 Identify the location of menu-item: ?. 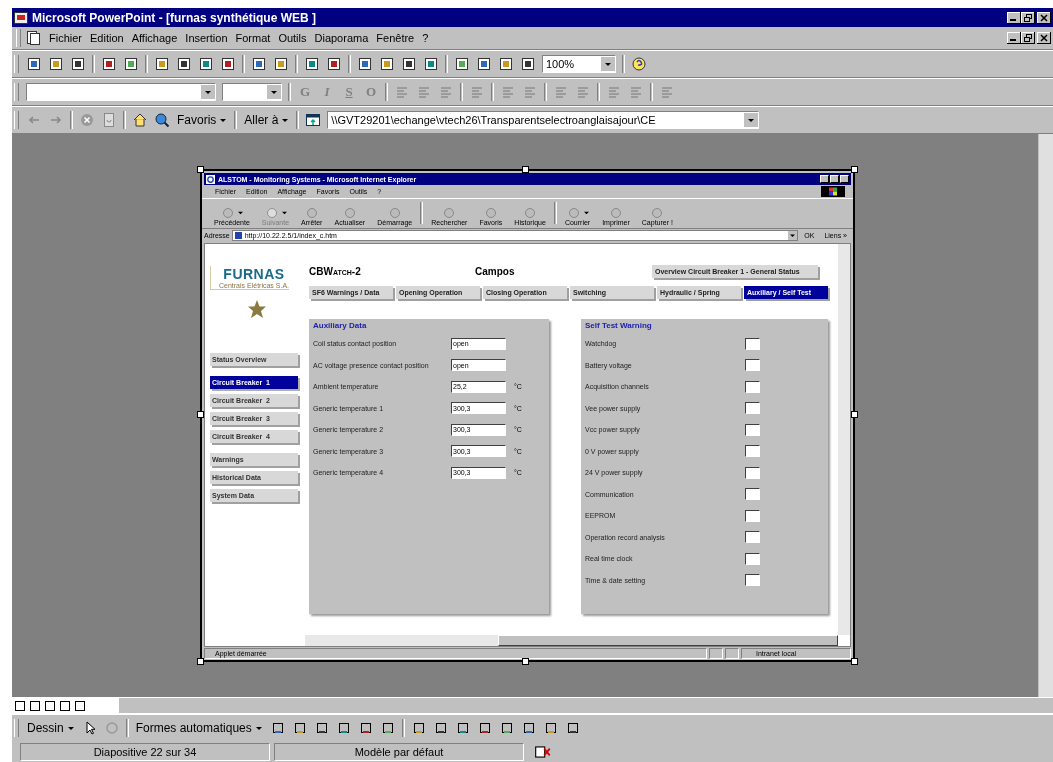
(425, 38).